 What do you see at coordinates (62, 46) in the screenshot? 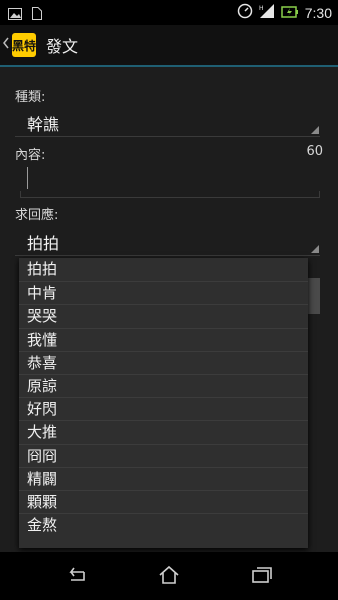
I see `page-title: 發文` at bounding box center [62, 46].